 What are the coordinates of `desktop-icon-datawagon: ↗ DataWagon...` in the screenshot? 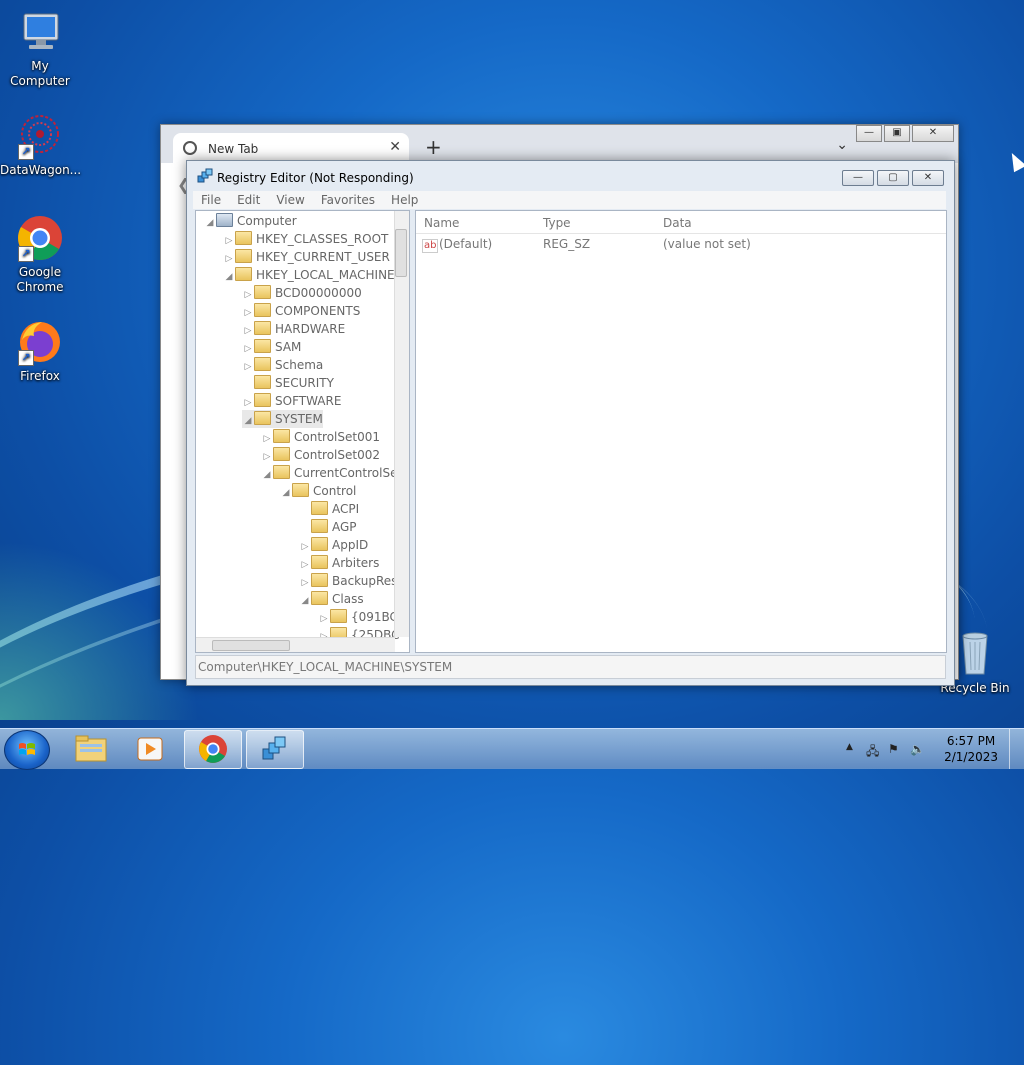 It's located at (40, 145).